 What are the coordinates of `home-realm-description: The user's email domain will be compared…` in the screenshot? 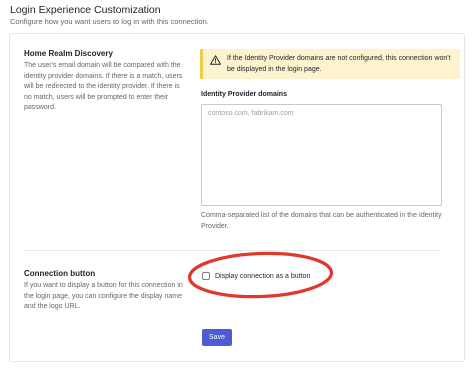 It's located at (103, 86).